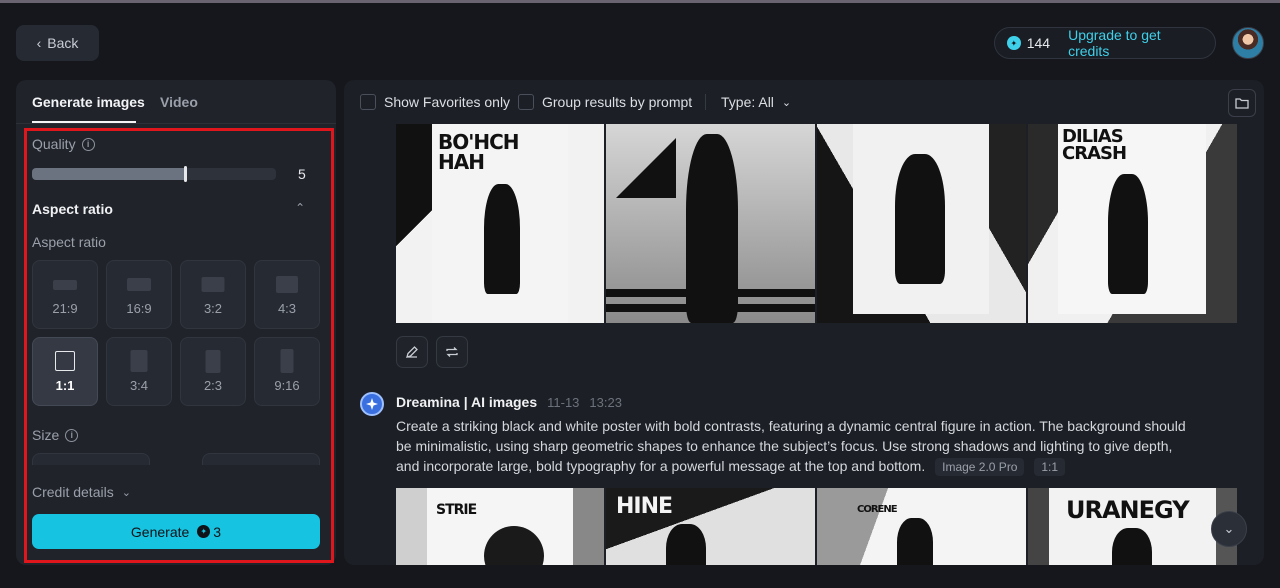 This screenshot has height=588, width=1280. I want to click on type-filter-dropdown: Type: All ⌄, so click(756, 102).